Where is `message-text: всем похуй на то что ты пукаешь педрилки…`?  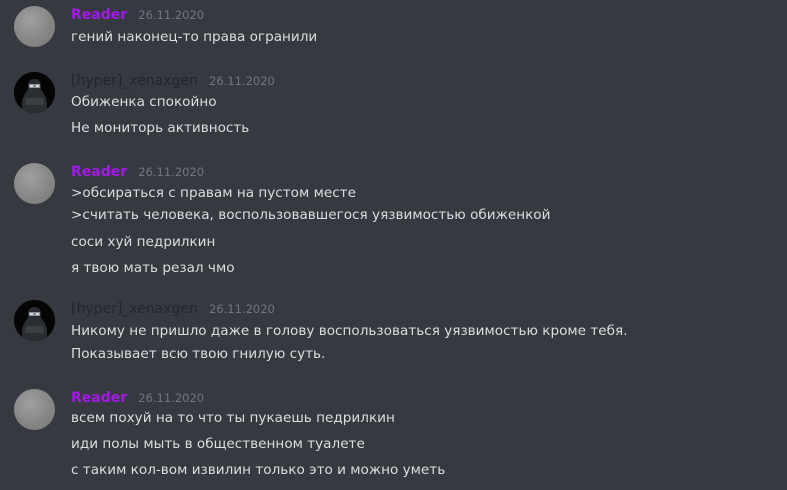
message-text: всем похуй на то что ты пукаешь педрилки… is located at coordinates (233, 418).